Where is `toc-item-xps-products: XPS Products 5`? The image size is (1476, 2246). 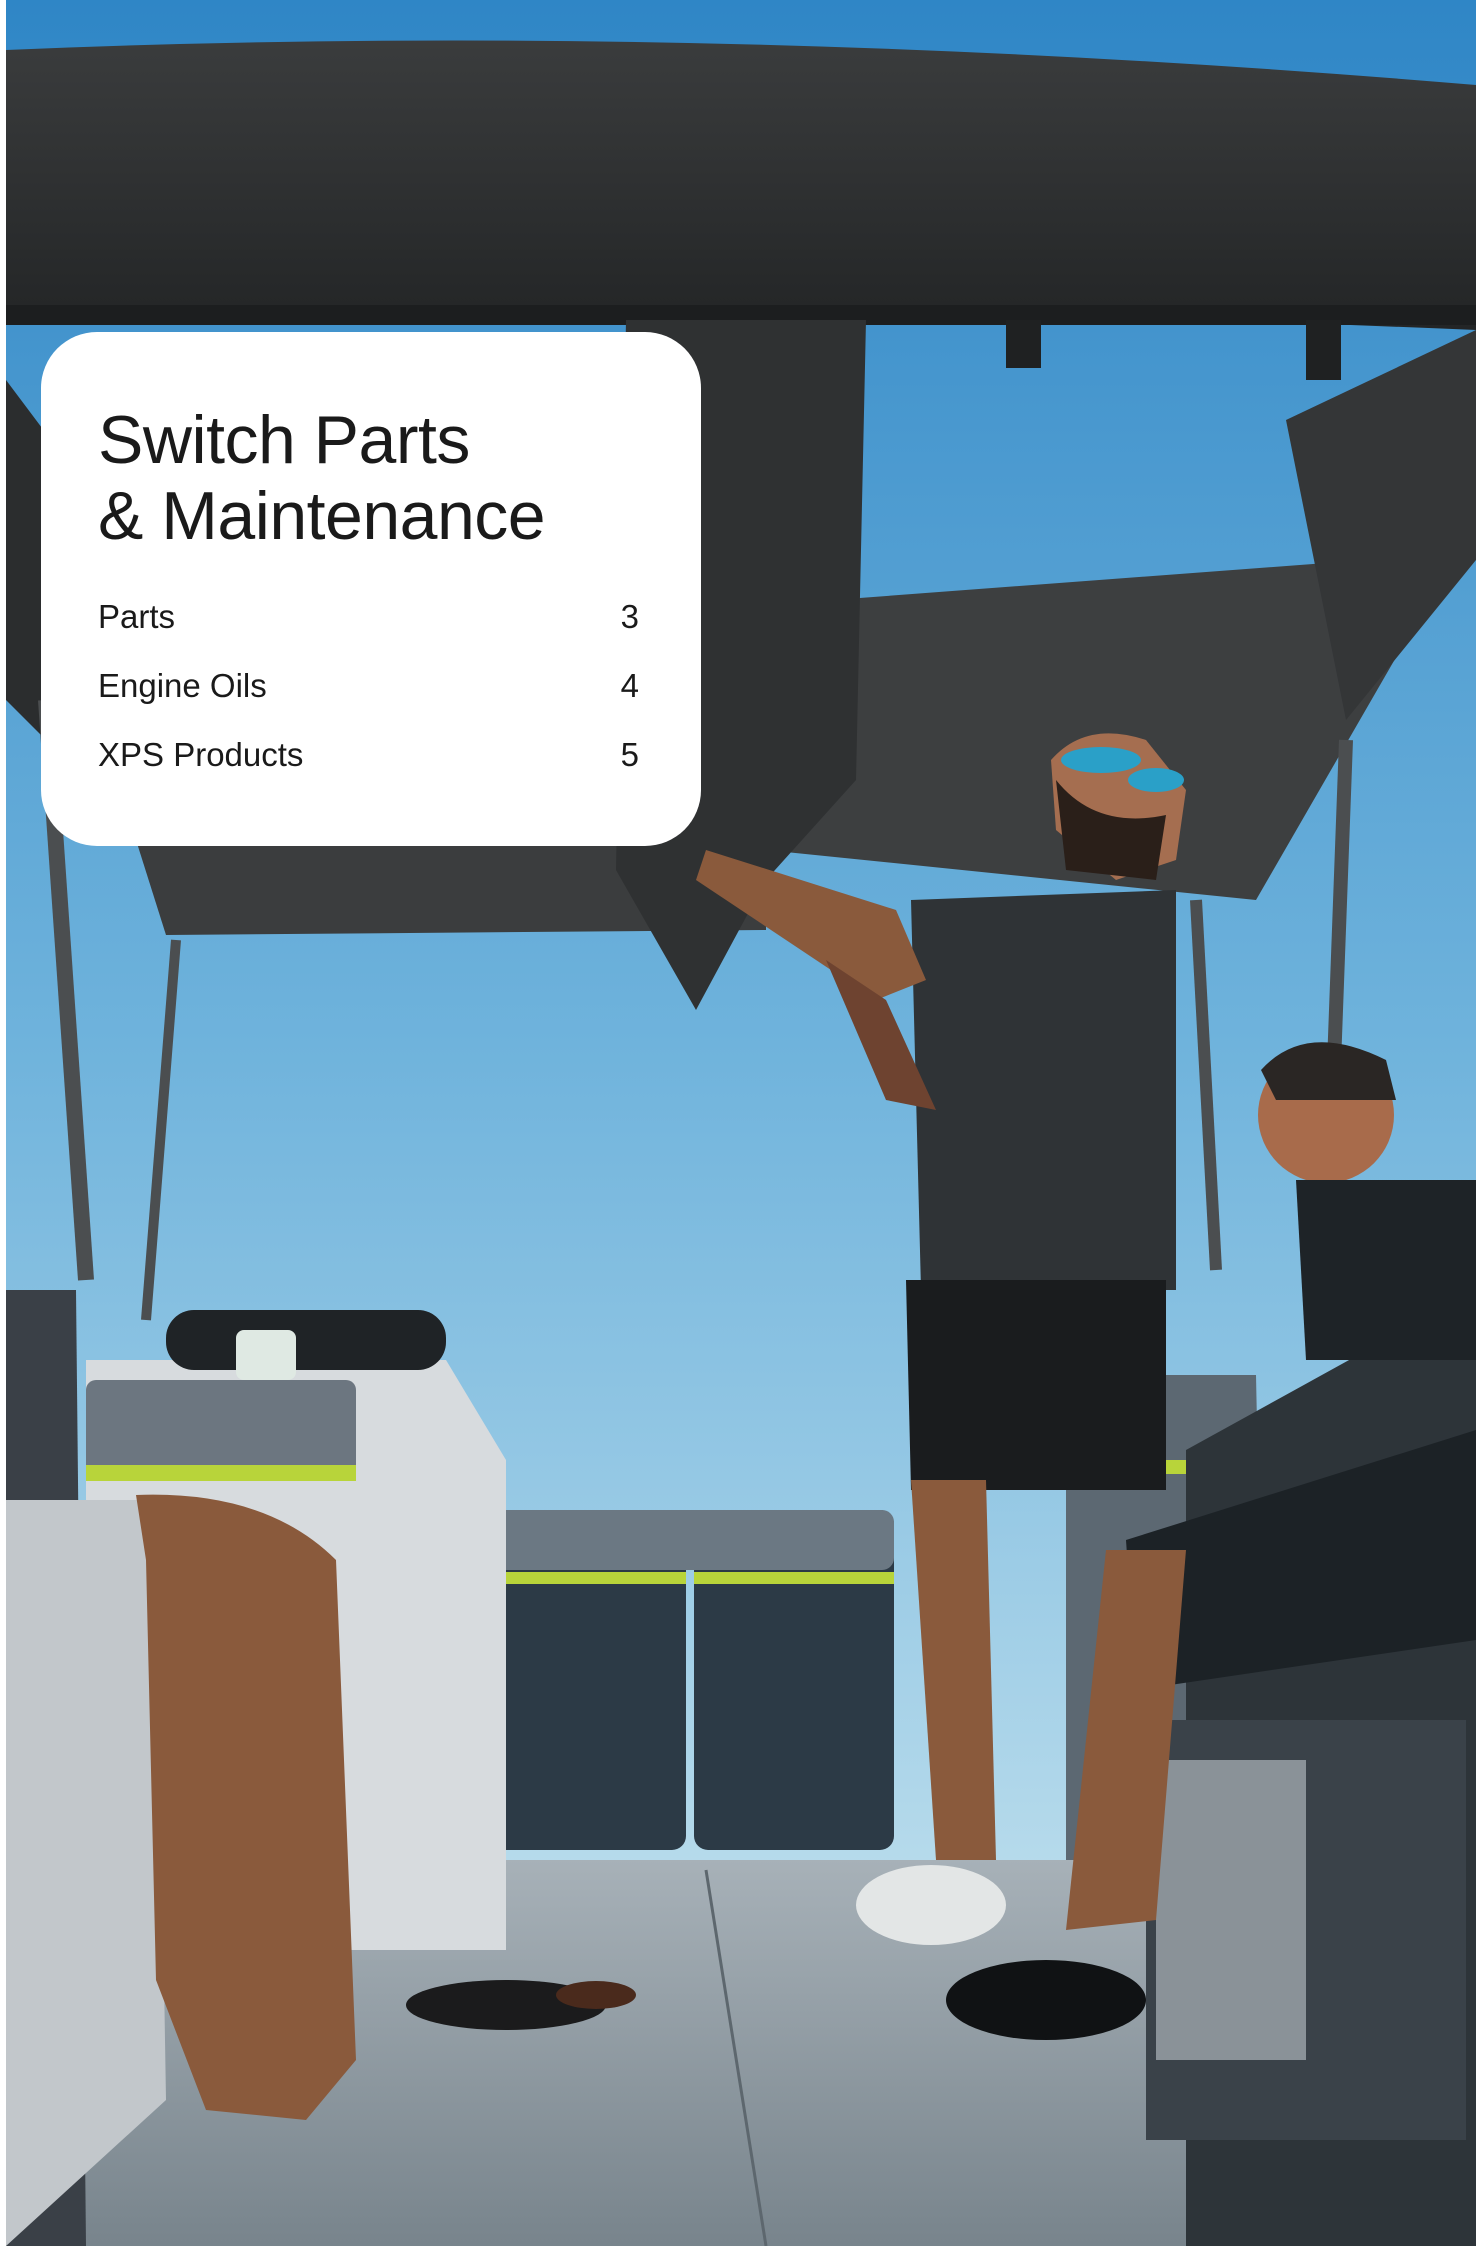 toc-item-xps-products: XPS Products 5 is located at coordinates (370, 770).